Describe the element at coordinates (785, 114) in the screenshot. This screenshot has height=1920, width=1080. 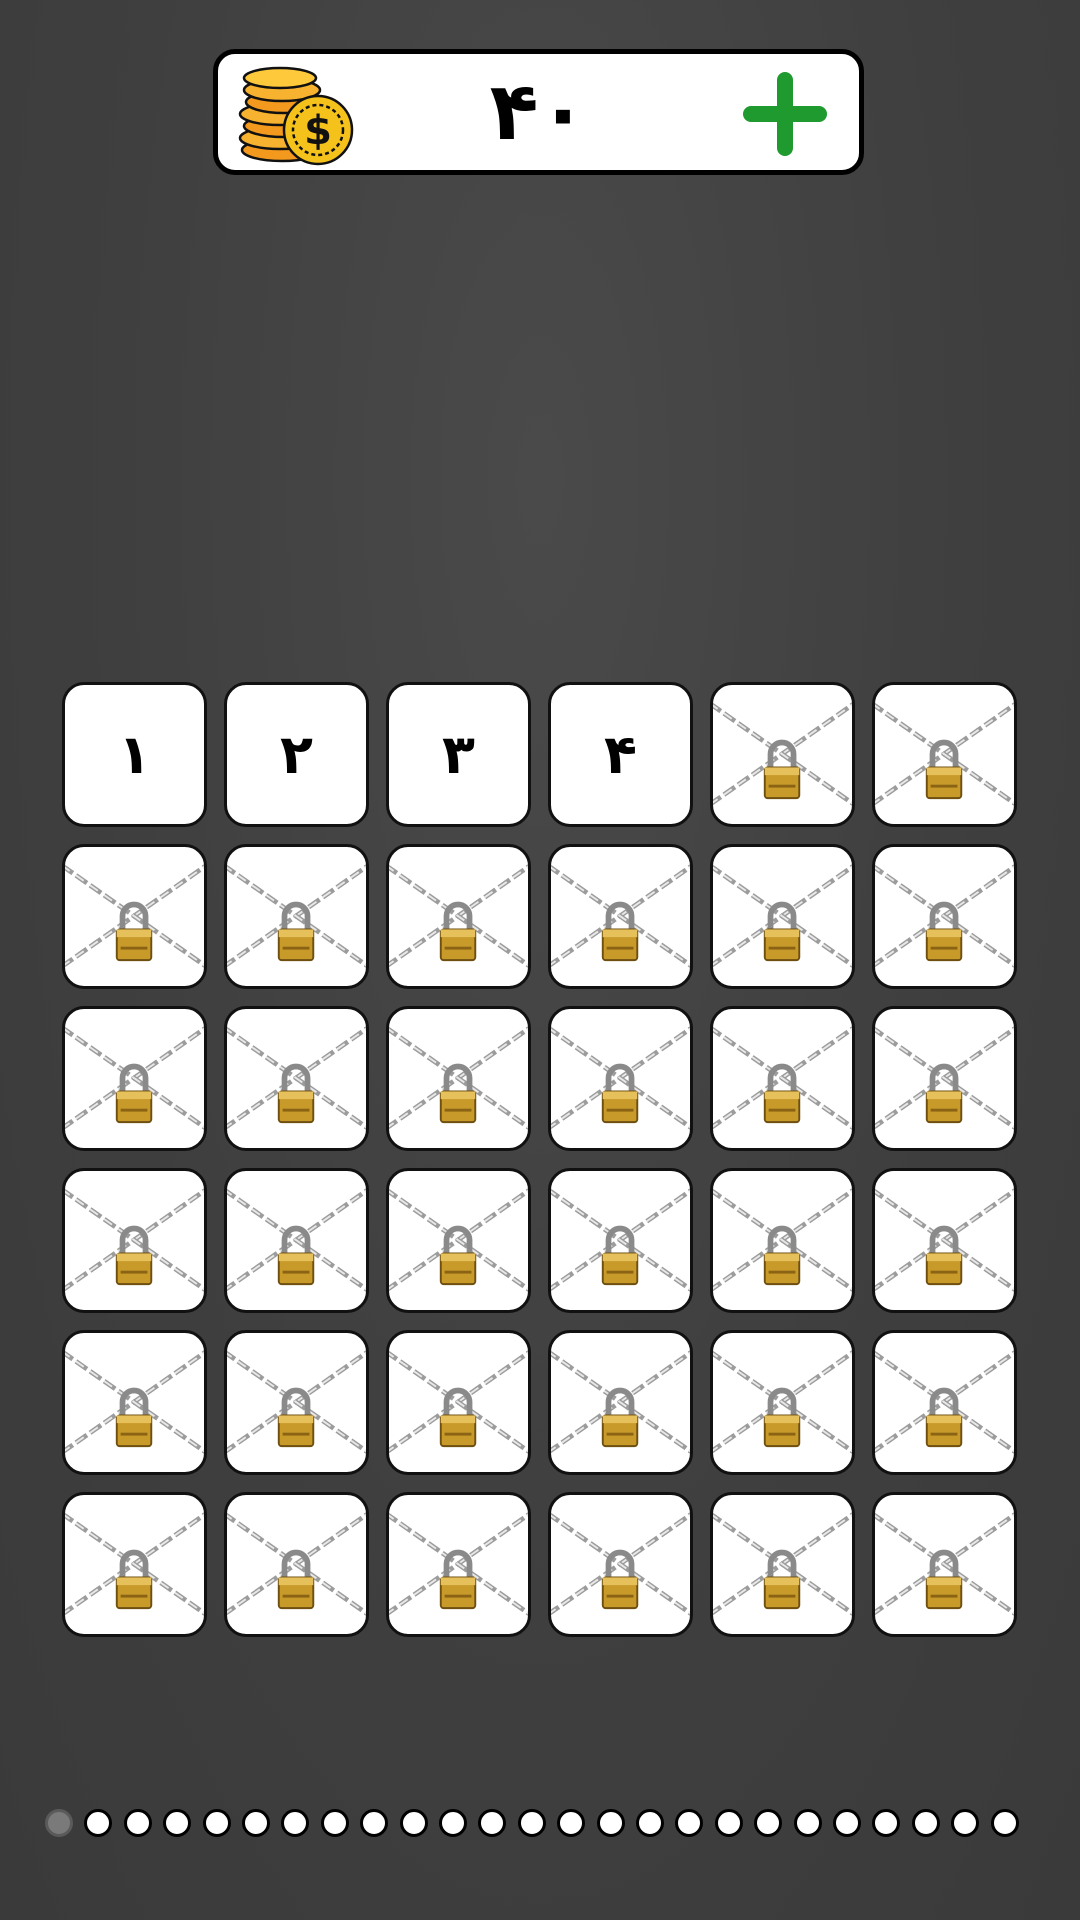
I see `add-coins-button` at that location.